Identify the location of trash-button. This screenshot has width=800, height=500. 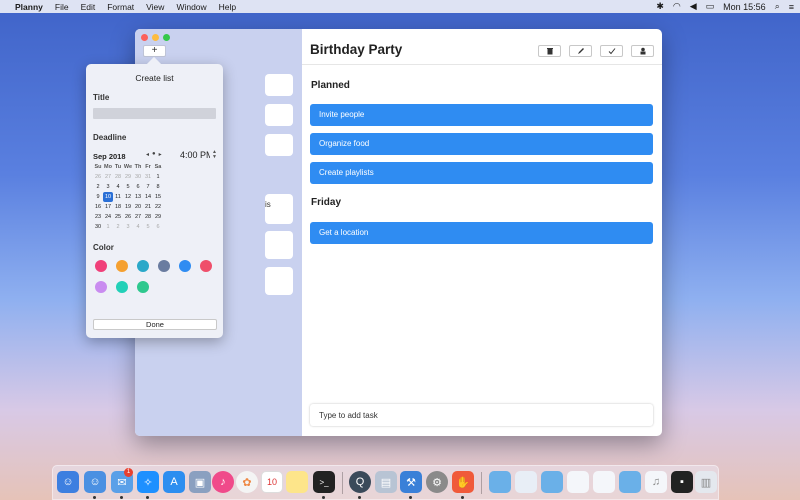
(549, 51).